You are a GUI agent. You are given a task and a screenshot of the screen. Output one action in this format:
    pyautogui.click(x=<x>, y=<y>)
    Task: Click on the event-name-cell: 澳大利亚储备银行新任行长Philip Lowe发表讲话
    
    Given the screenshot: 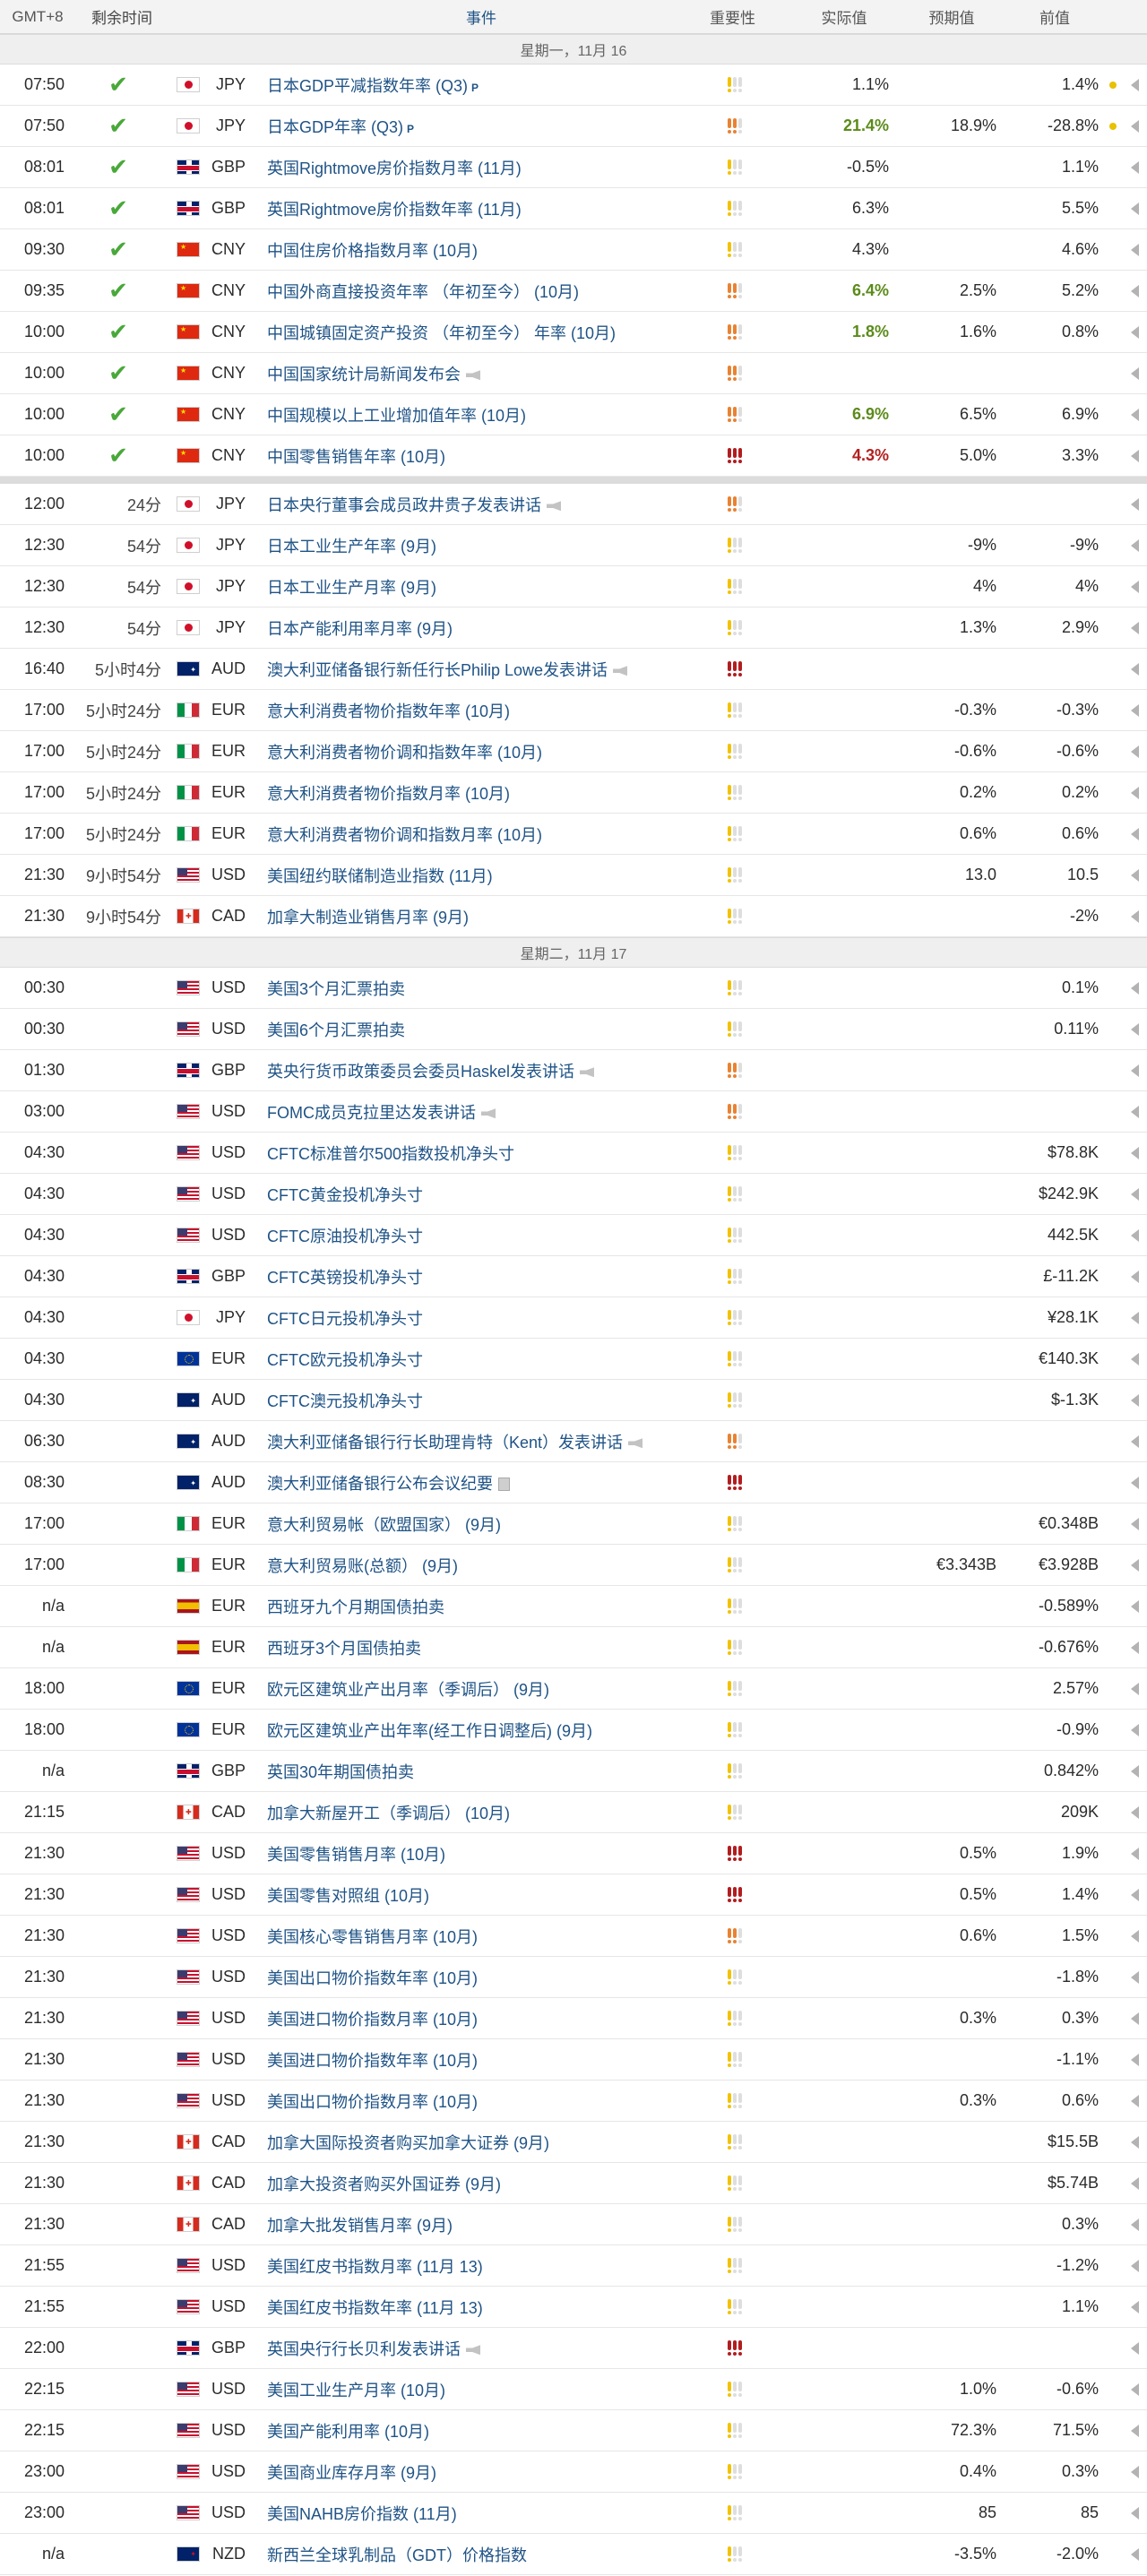 What is the action you would take?
    pyautogui.click(x=481, y=669)
    